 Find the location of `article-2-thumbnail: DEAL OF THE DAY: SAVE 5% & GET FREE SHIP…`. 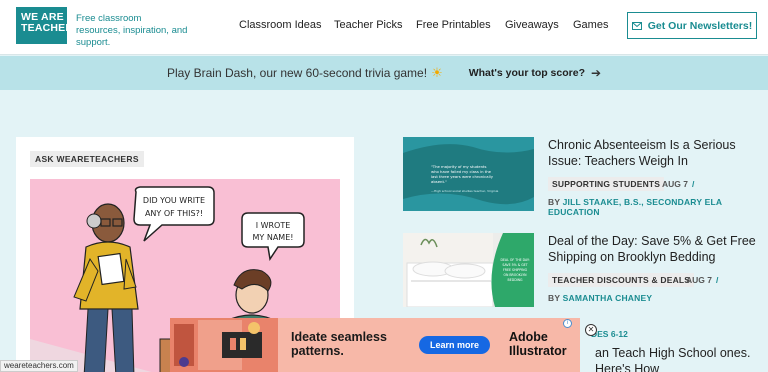

article-2-thumbnail: DEAL OF THE DAY: SAVE 5% & GET FREE SHIP… is located at coordinates (468, 270).